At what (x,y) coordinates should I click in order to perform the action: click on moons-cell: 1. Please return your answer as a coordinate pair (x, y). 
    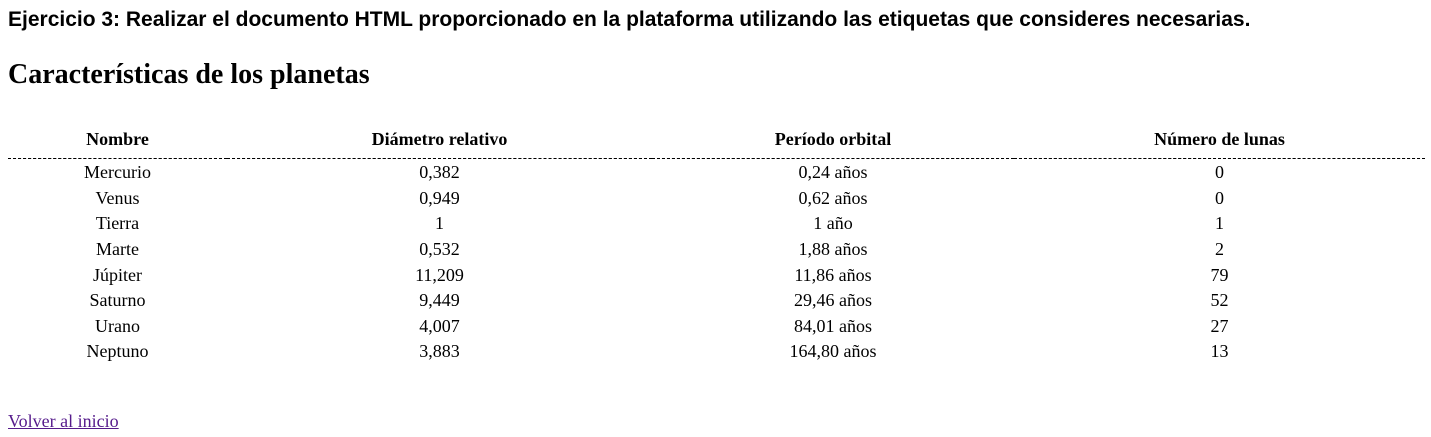
    Looking at the image, I should click on (1219, 223).